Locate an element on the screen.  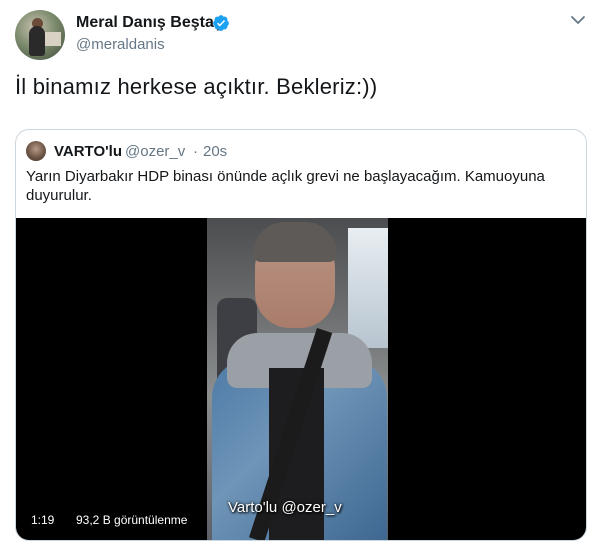
verified-badge-icon is located at coordinates (221, 23).